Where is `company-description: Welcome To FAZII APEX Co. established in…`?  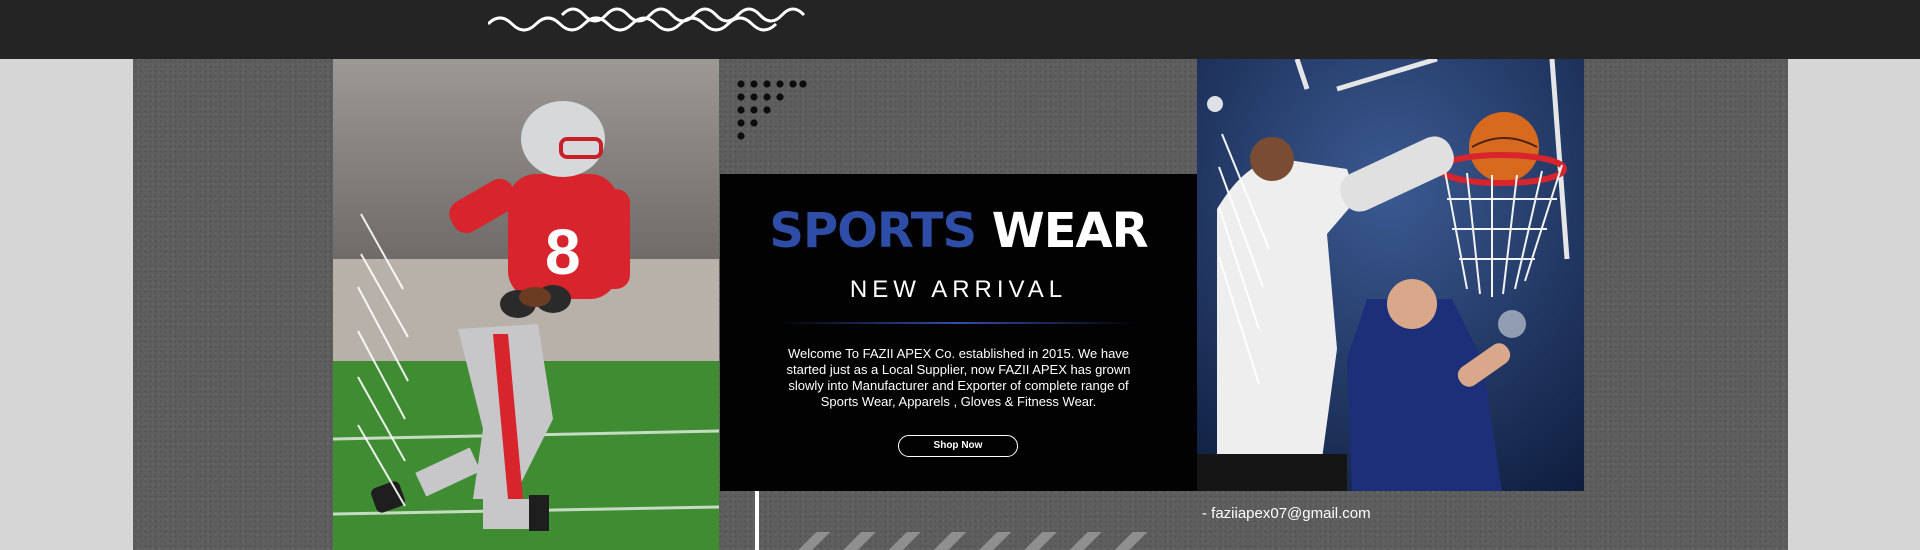 company-description: Welcome To FAZII APEX Co. established in… is located at coordinates (958, 377).